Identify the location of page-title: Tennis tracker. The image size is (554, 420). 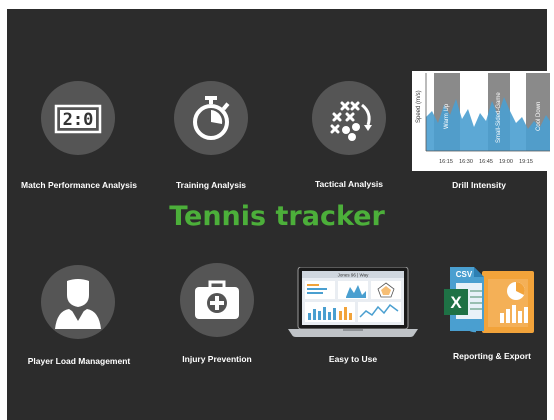
(277, 216).